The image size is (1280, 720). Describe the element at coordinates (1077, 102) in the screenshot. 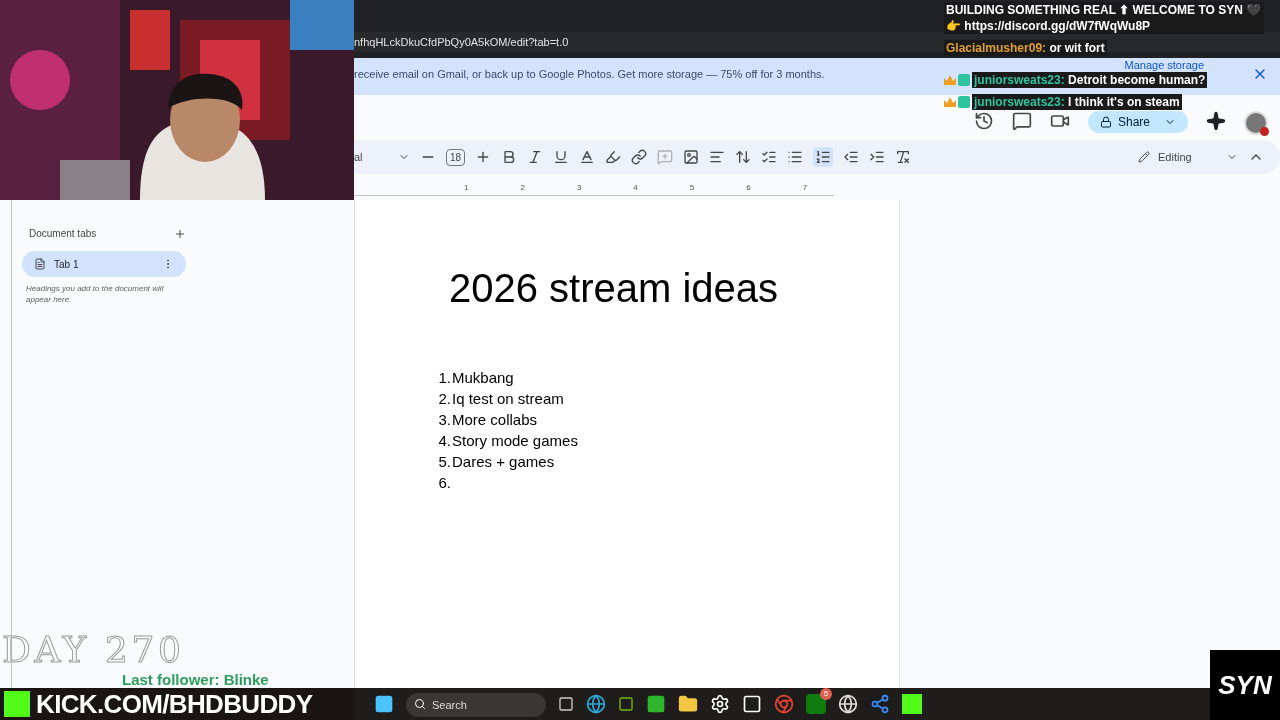

I see `chat-message: juniorsweats23: I think it's on steam` at that location.